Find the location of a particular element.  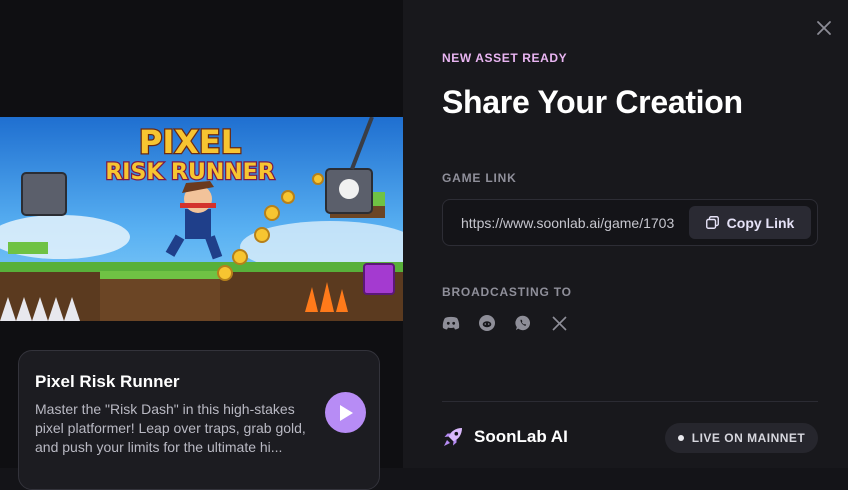

game-link-label: GAME LINK is located at coordinates (479, 178).